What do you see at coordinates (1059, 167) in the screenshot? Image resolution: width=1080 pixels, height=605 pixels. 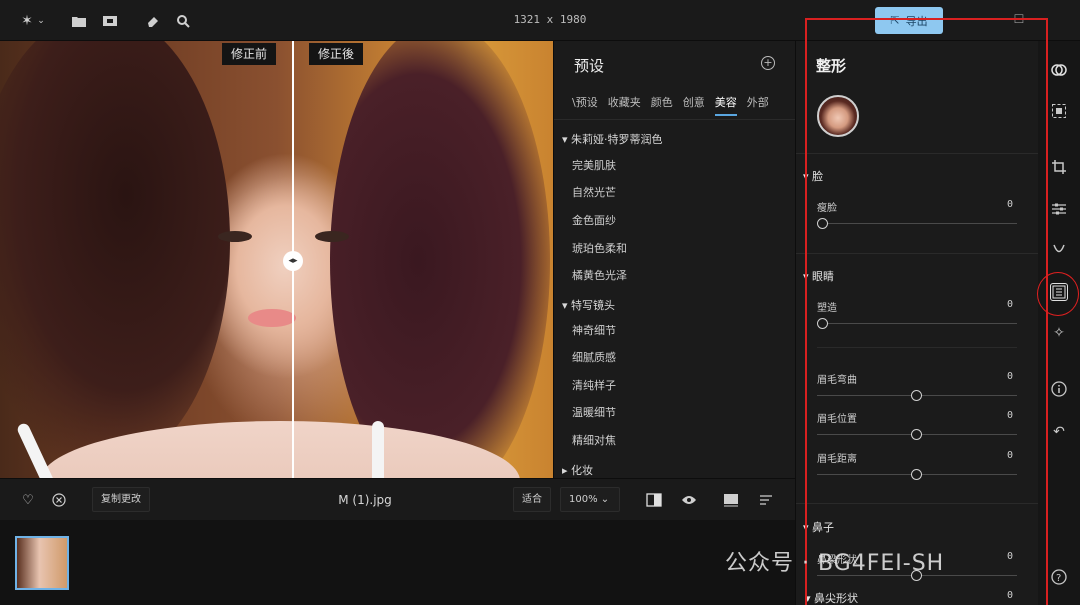 I see `crop-icon` at bounding box center [1059, 167].